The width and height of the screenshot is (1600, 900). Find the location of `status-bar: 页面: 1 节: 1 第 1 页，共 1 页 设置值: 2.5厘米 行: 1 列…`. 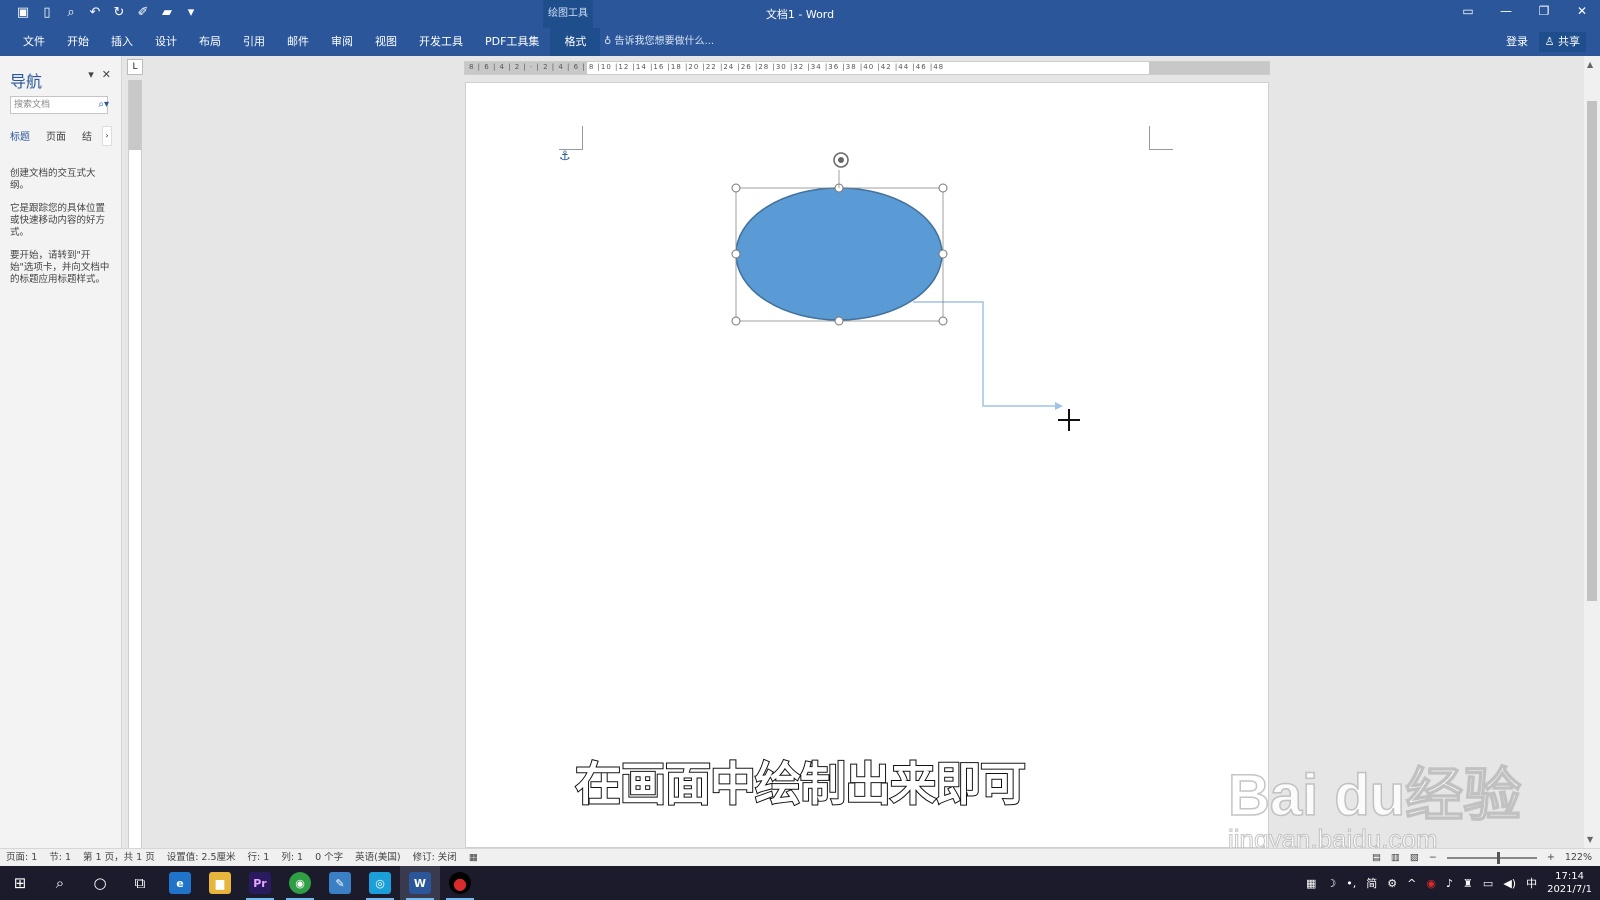

status-bar: 页面: 1 节: 1 第 1 页，共 1 页 设置值: 2.5厘米 行: 1 列… is located at coordinates (800, 857).